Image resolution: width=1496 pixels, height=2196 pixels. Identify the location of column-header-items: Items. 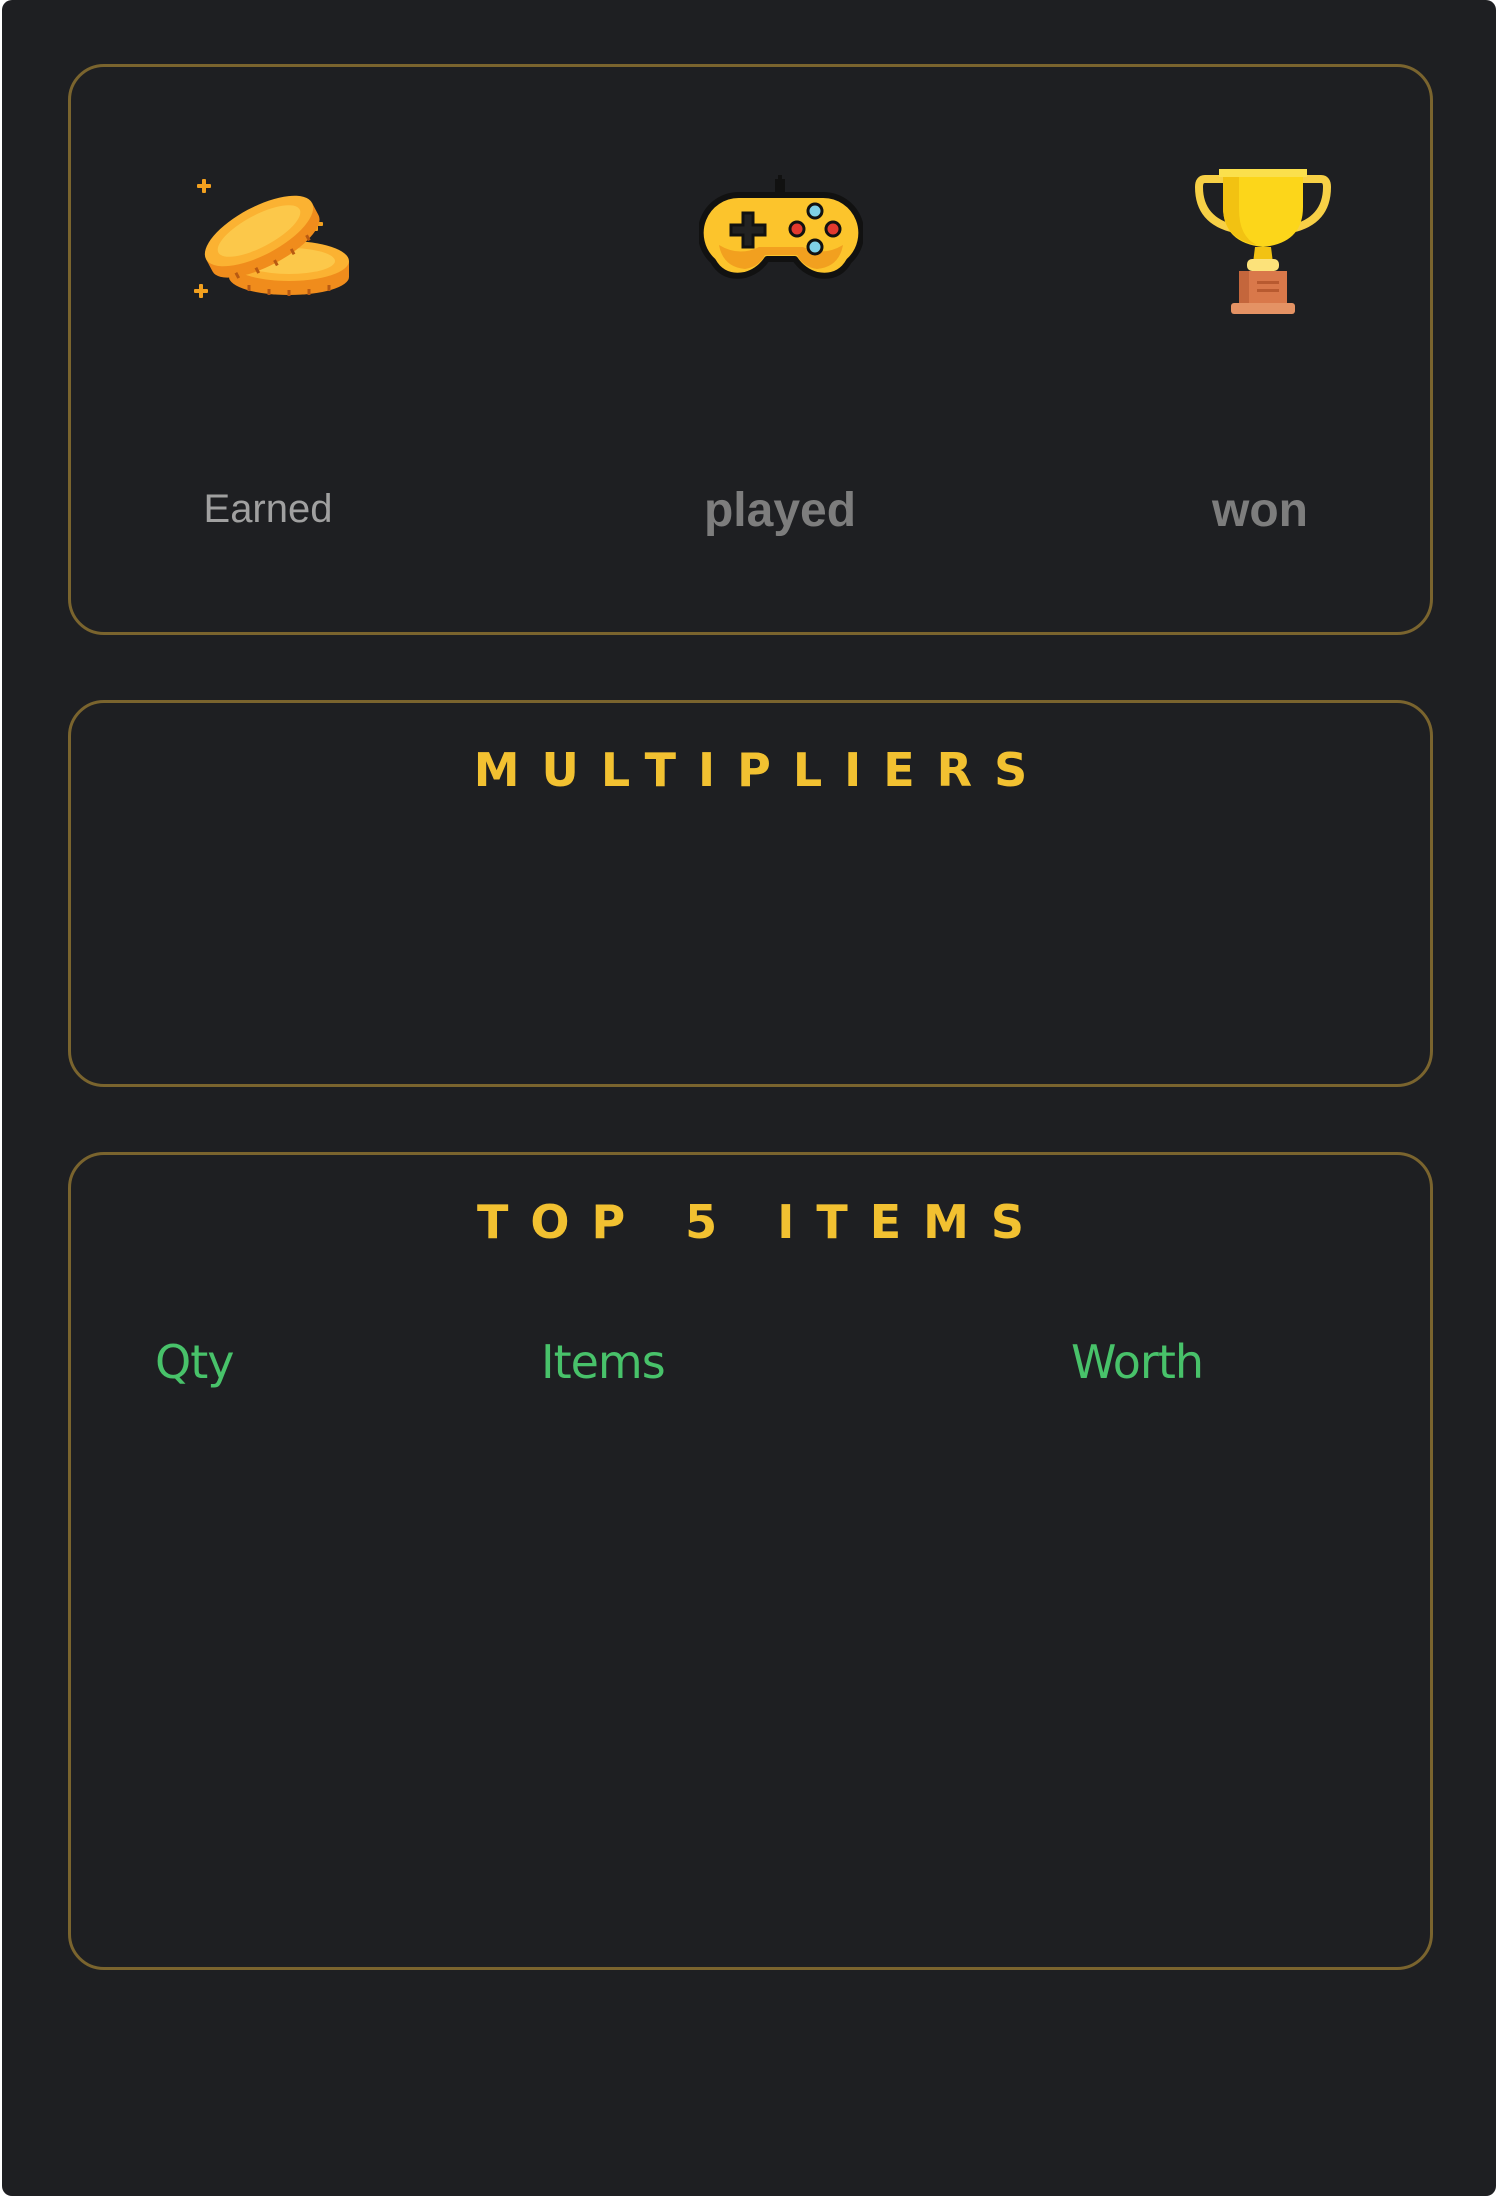
(603, 1362).